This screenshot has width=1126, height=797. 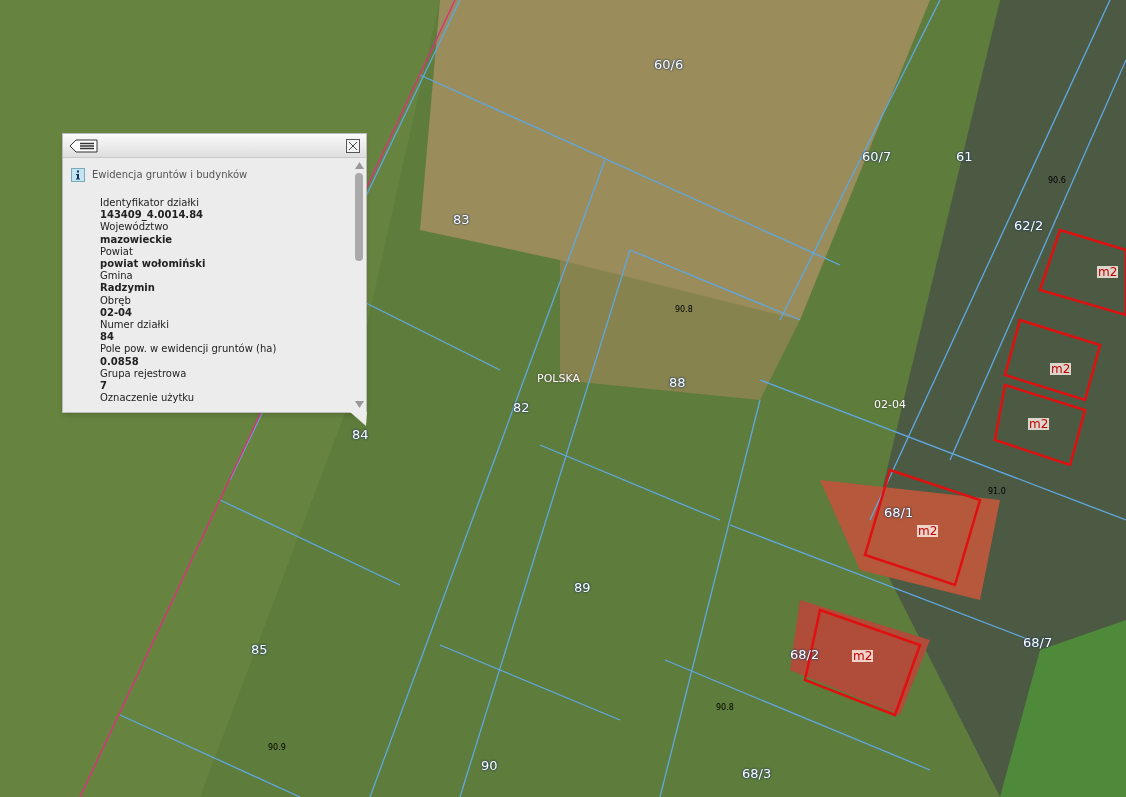 I want to click on parcel-label: 68/7, so click(x=1038, y=642).